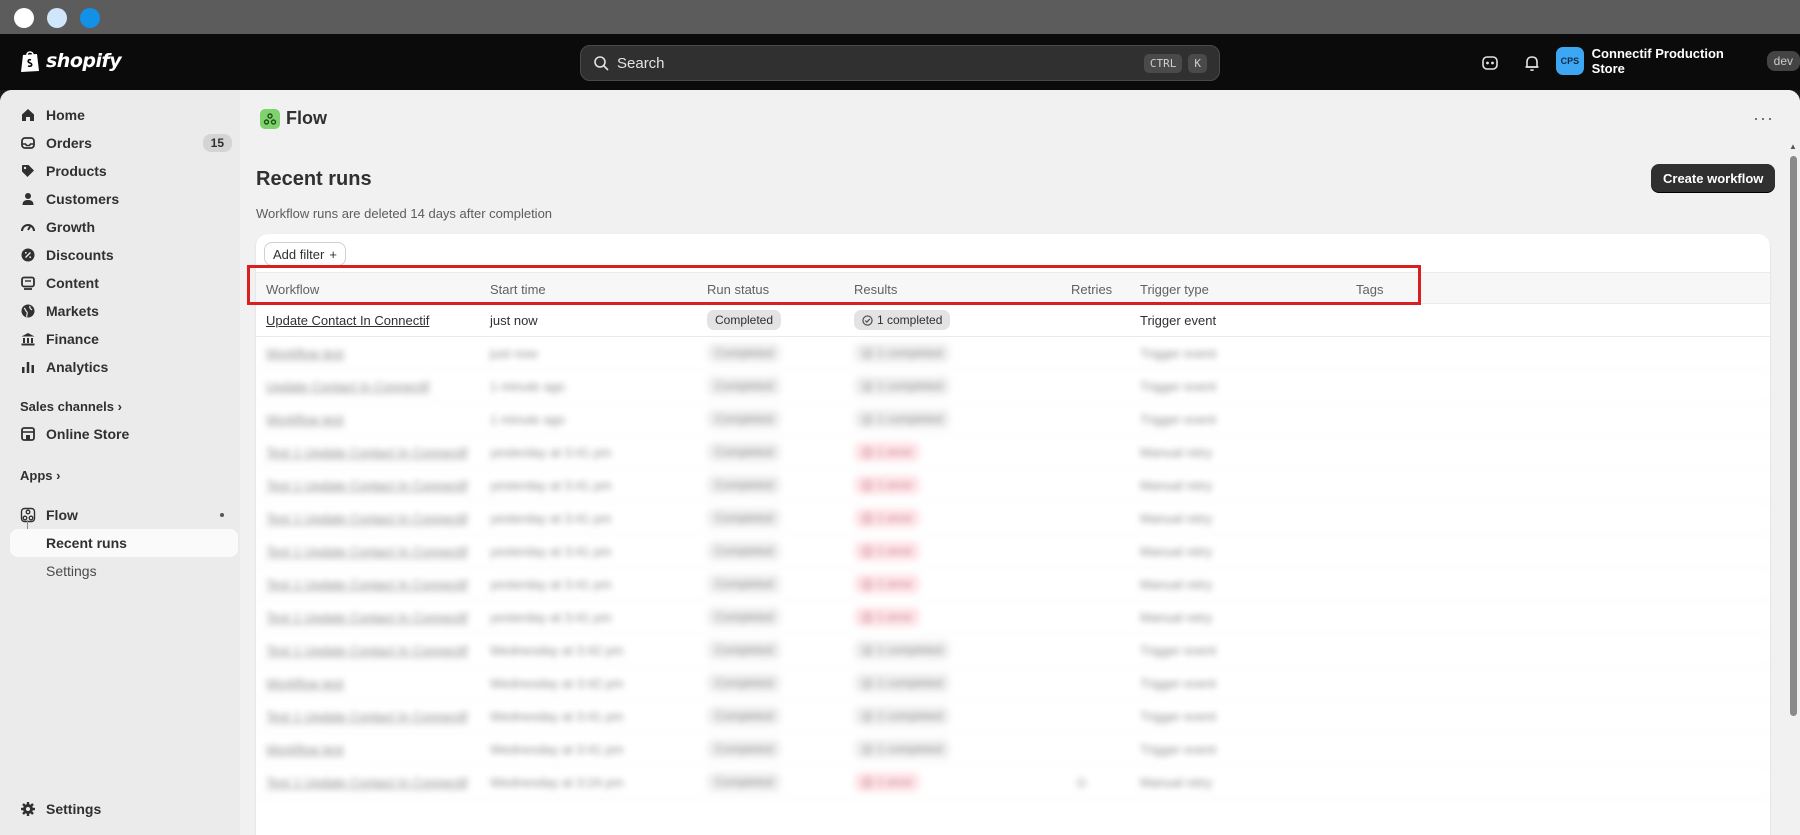  What do you see at coordinates (1081, 782) in the screenshot?
I see `retries-value: ⊙` at bounding box center [1081, 782].